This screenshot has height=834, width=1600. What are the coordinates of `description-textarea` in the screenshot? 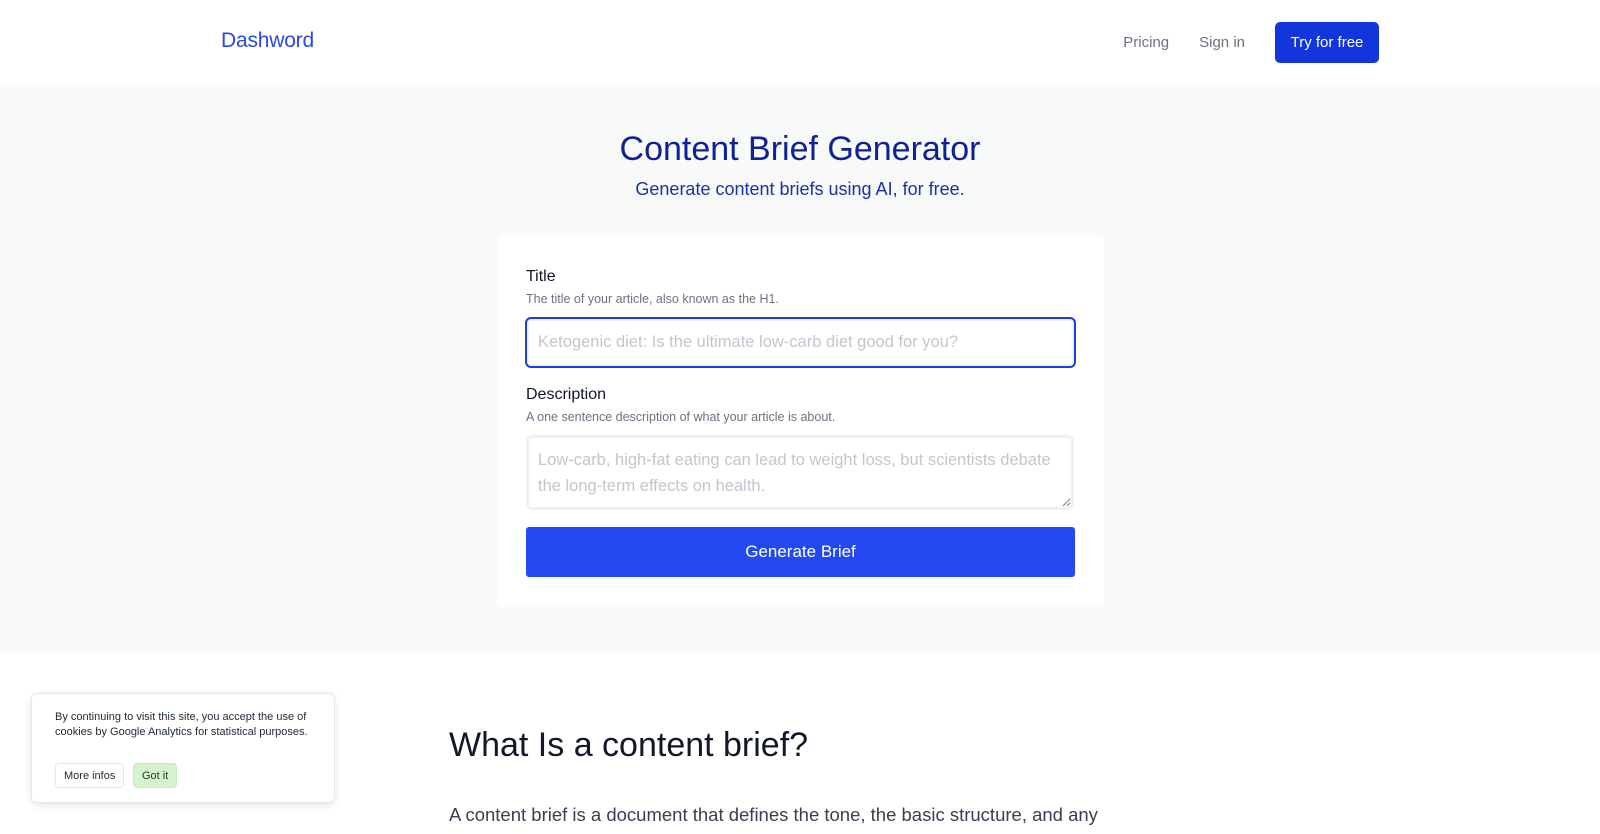 It's located at (800, 472).